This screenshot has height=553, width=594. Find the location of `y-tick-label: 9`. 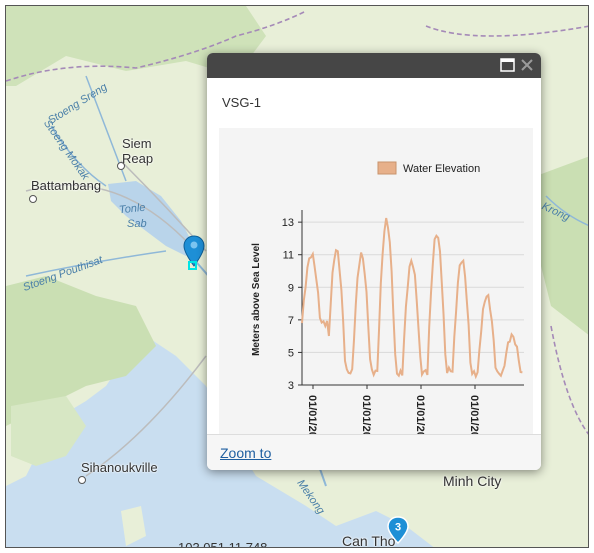

y-tick-label: 9 is located at coordinates (291, 288).